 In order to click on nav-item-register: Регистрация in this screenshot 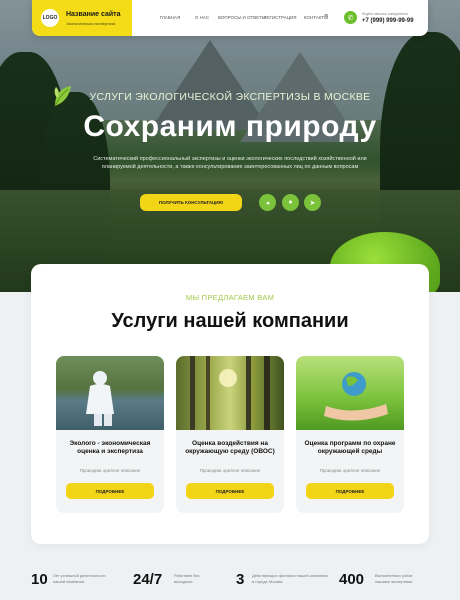, I will do `click(280, 17)`.